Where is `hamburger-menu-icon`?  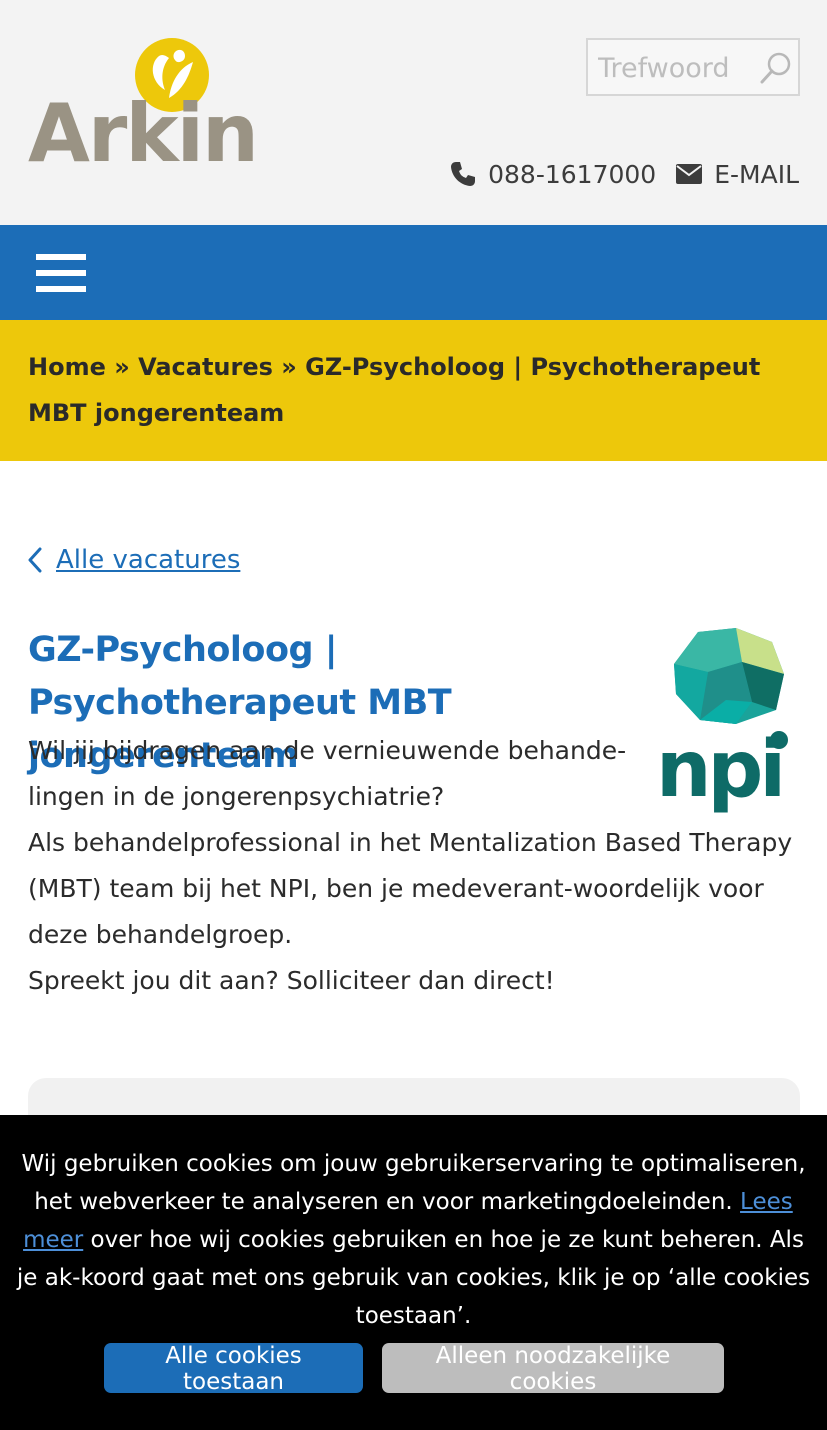
hamburger-menu-icon is located at coordinates (61, 273).